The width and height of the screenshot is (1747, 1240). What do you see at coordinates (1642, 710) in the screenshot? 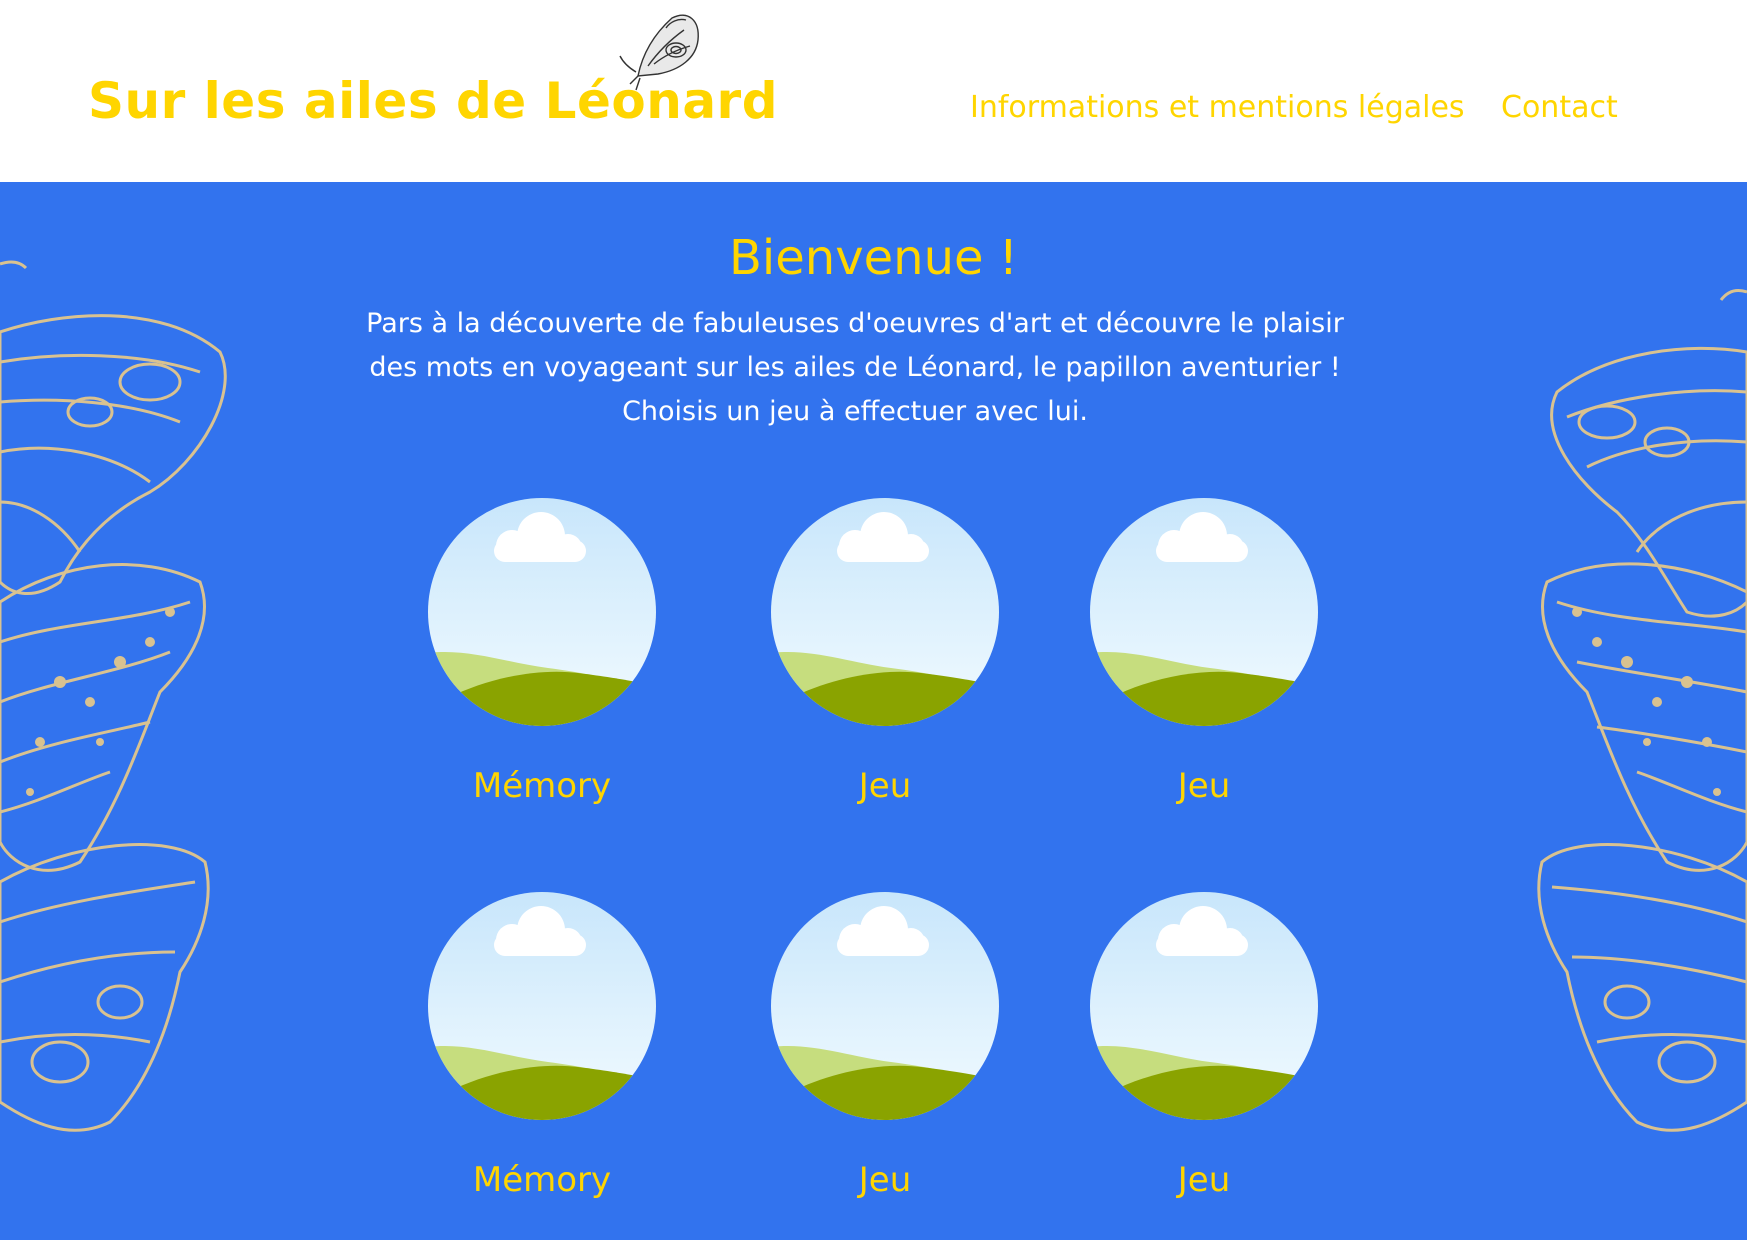
I see `butterfly-wings-decoration-right` at bounding box center [1642, 710].